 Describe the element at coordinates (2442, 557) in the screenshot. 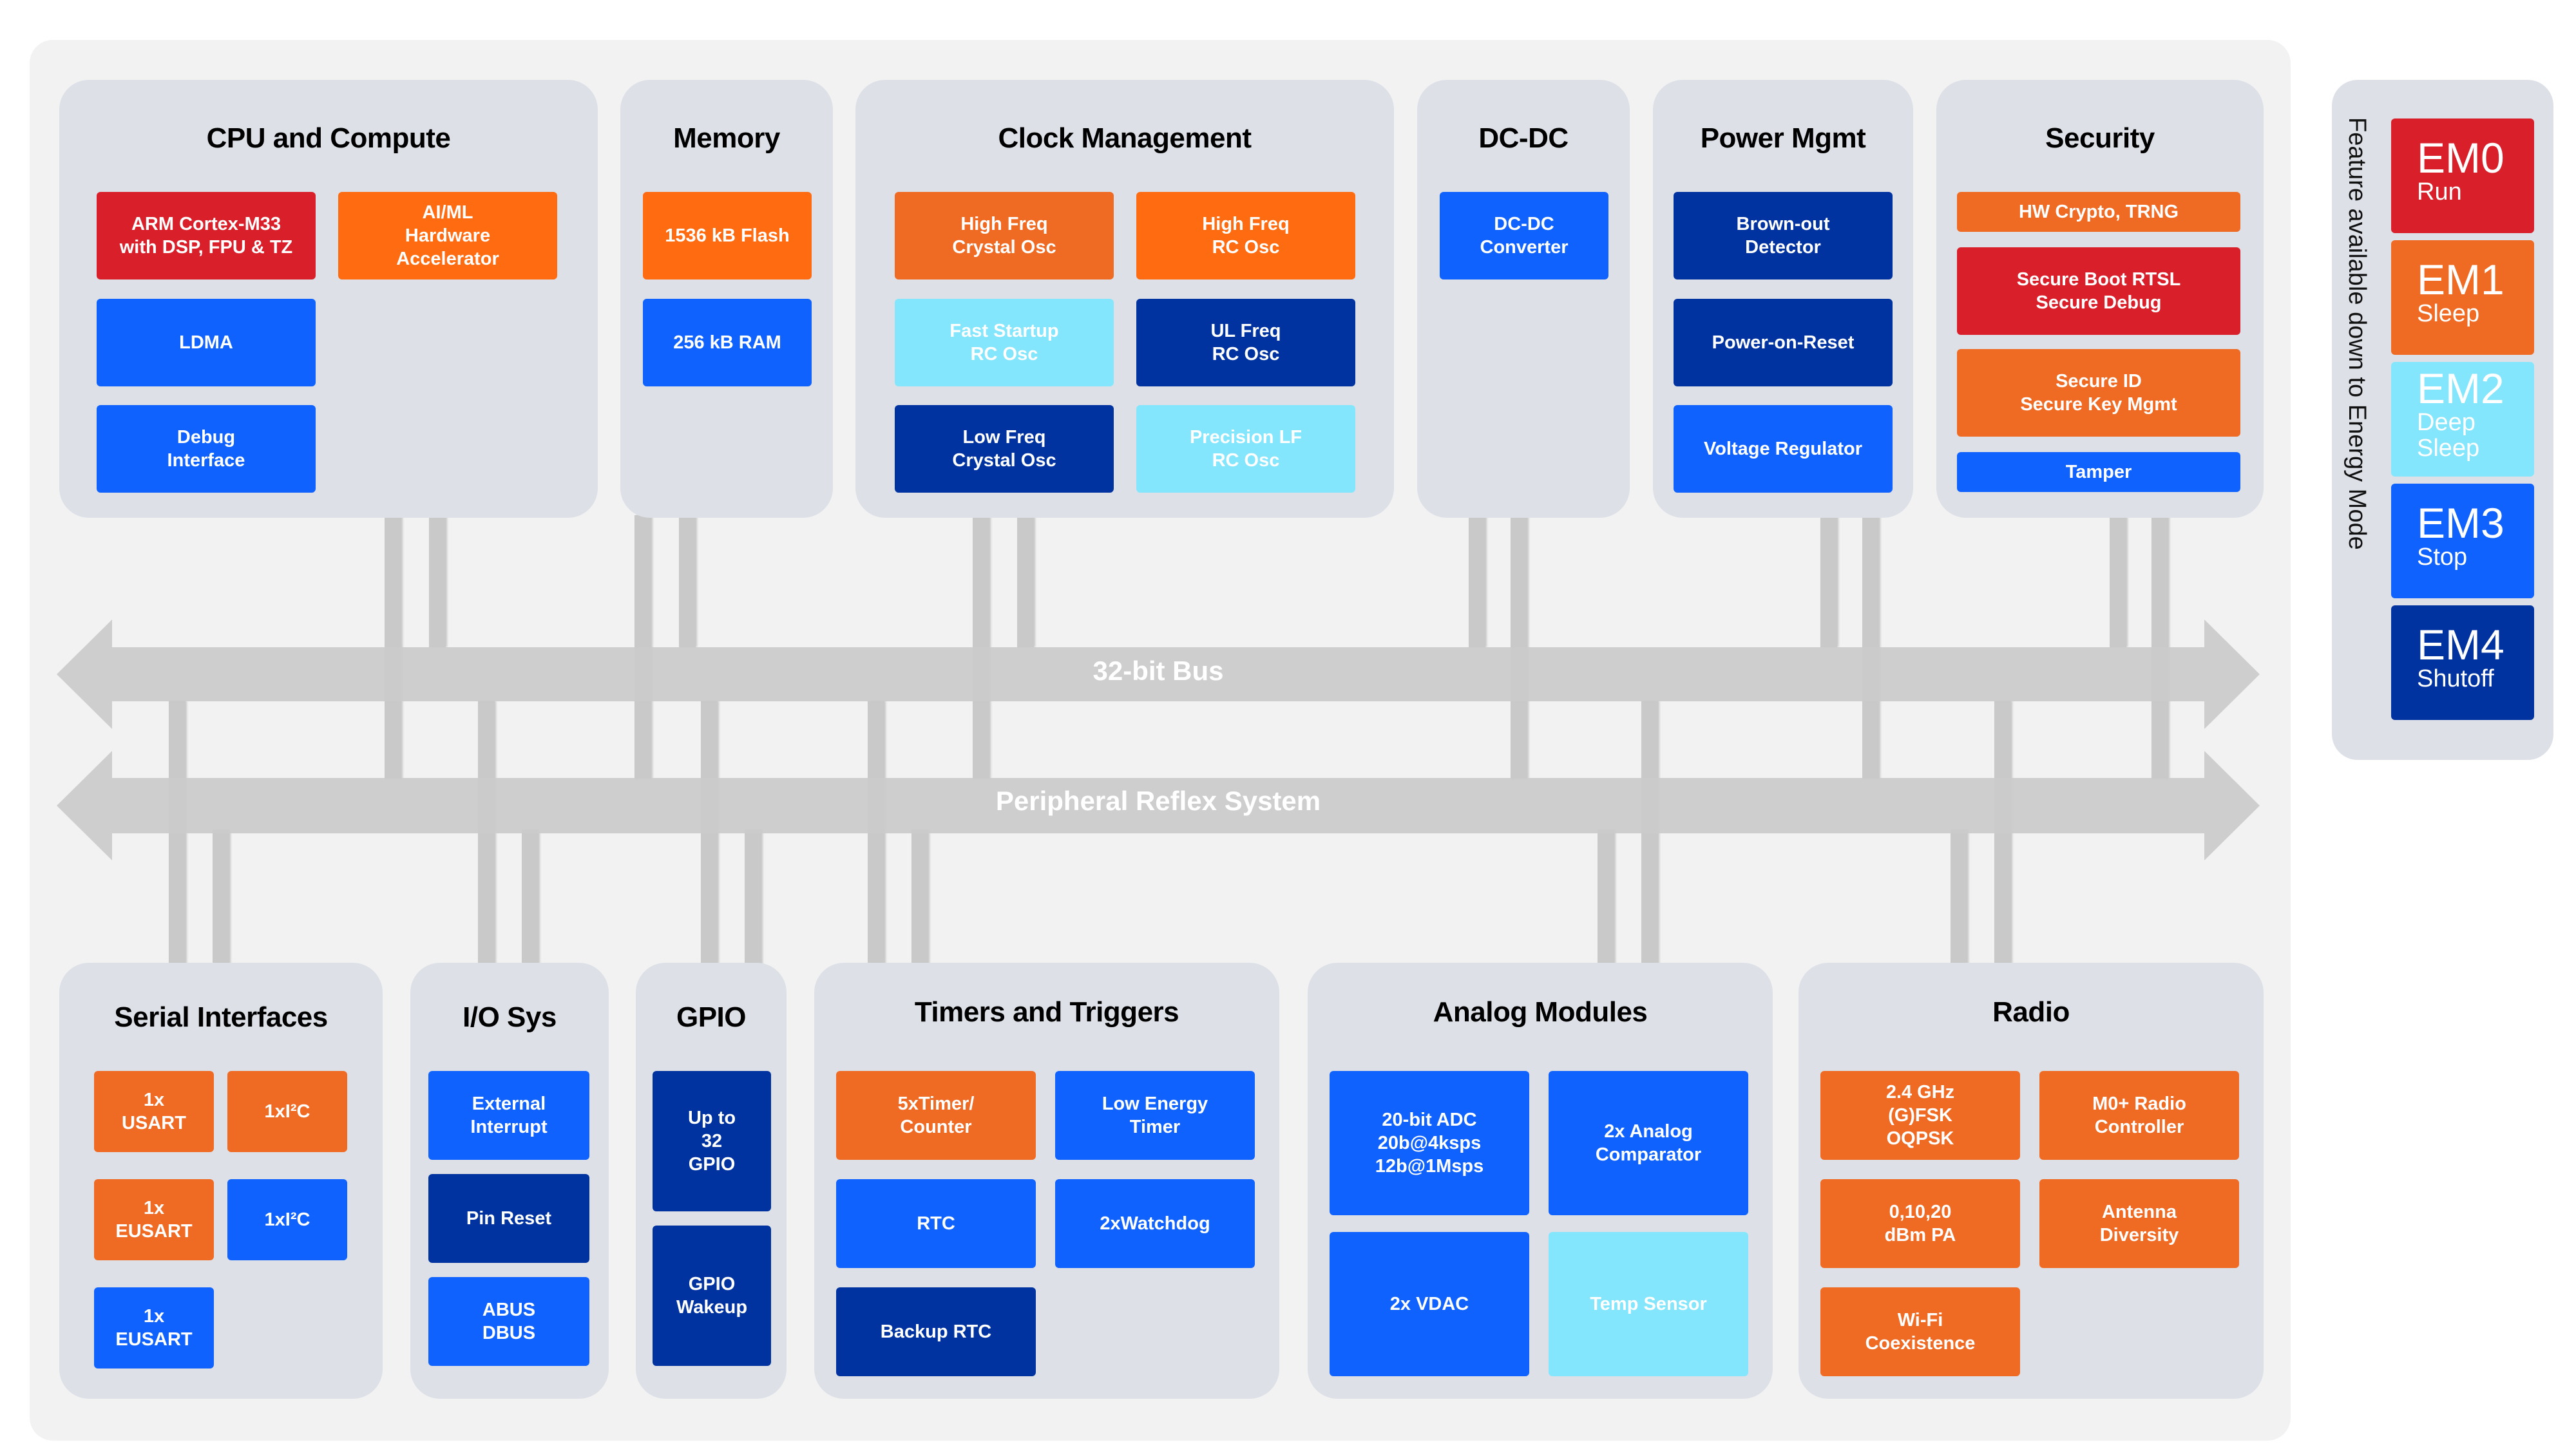

I see `em-name: Stop` at that location.